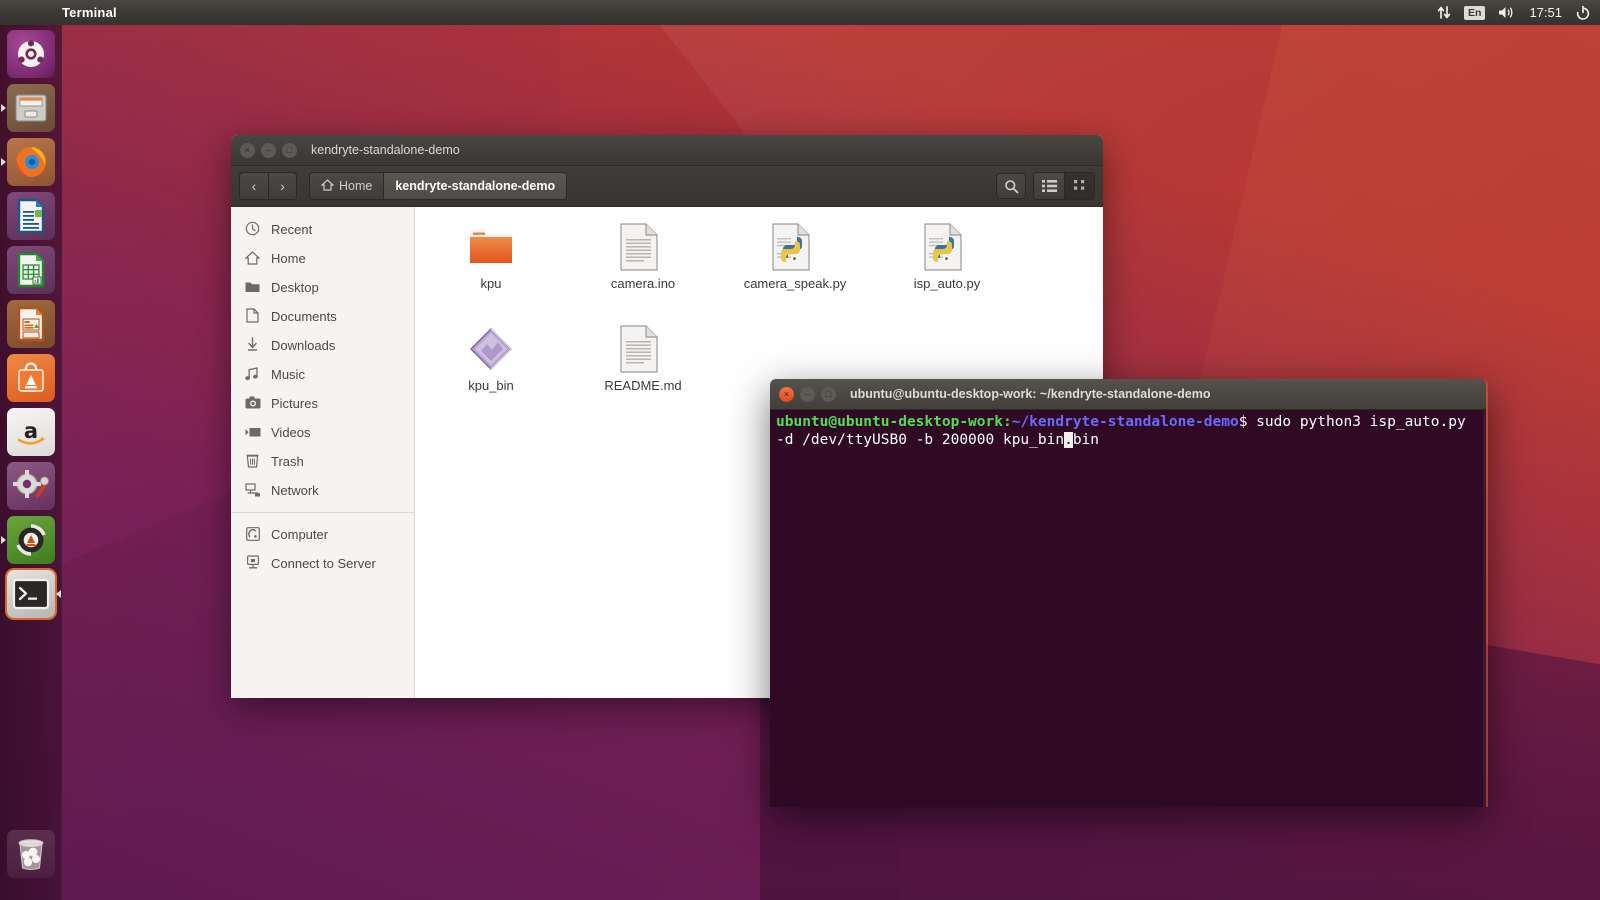 The width and height of the screenshot is (1600, 900). I want to click on panel-indicators: En 17:51, so click(1518, 13).